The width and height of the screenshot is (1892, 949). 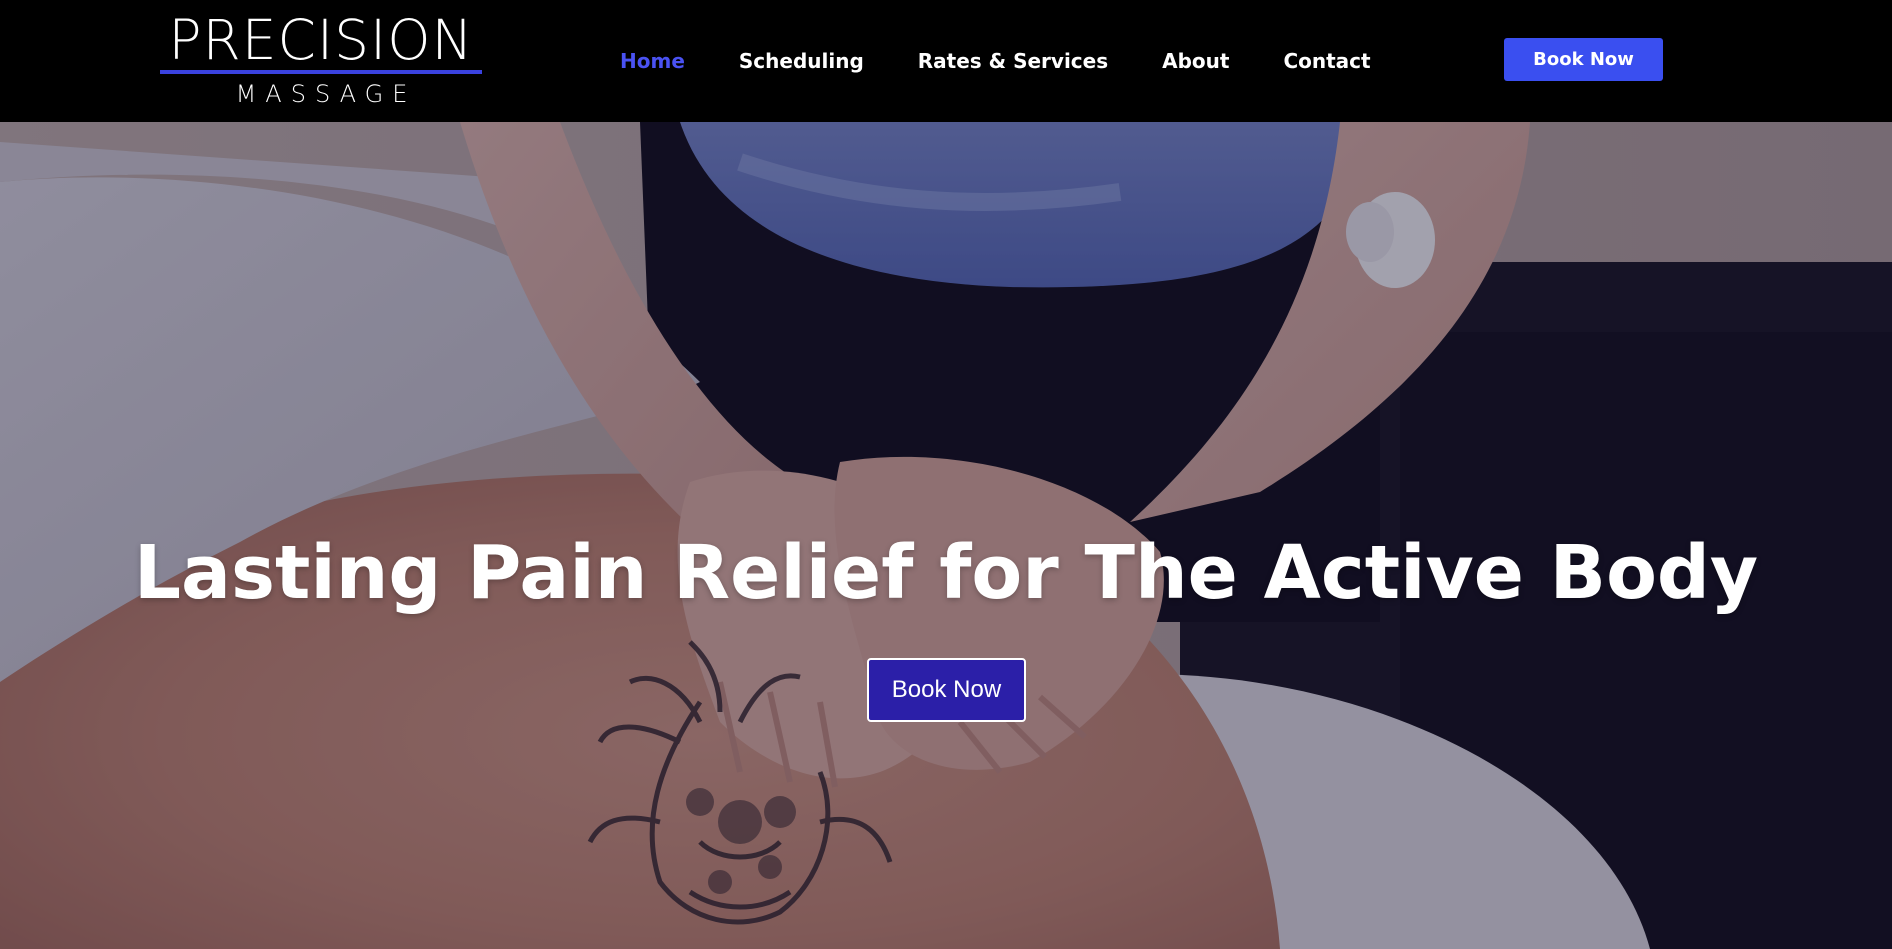 I want to click on hero-book-now-button: Book Now, so click(x=946, y=690).